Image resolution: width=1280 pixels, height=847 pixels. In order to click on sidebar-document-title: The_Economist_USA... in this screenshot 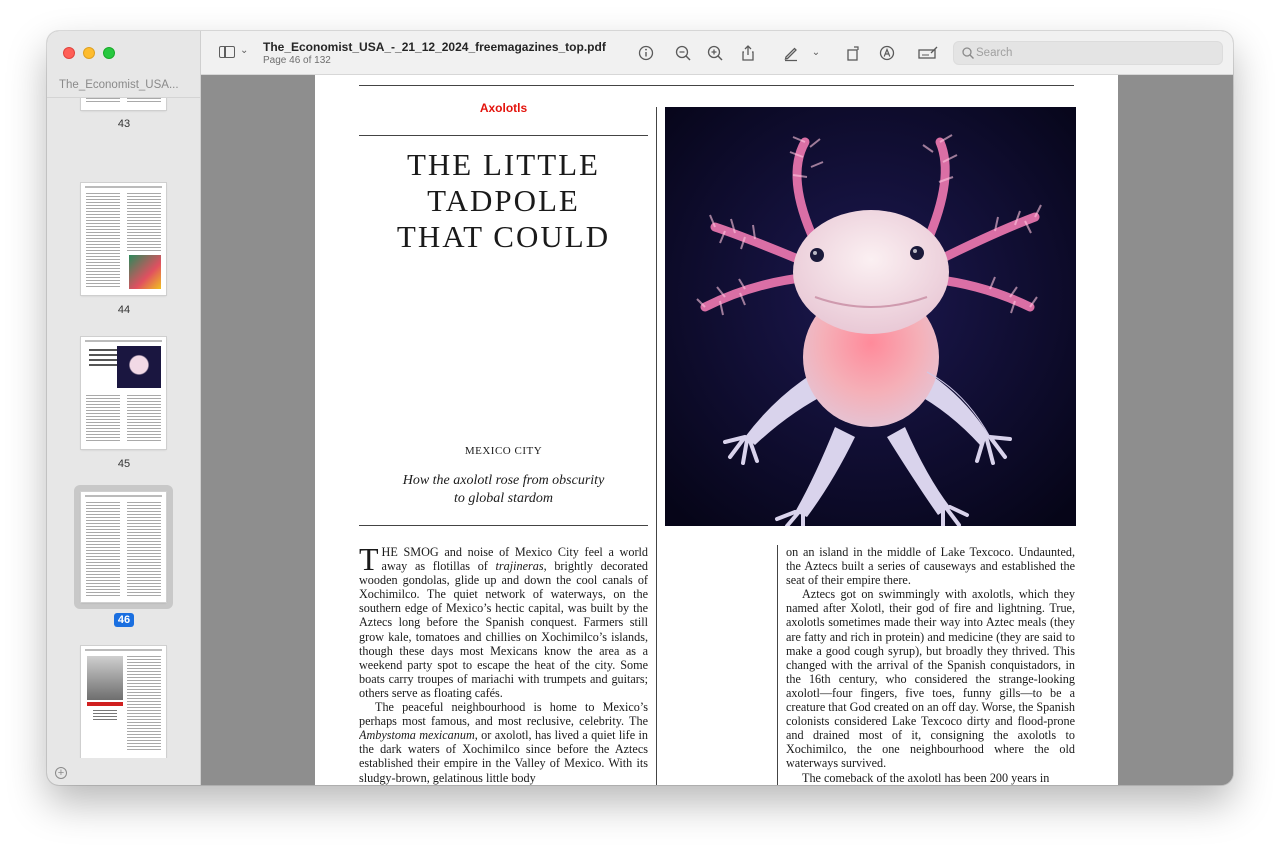, I will do `click(119, 85)`.